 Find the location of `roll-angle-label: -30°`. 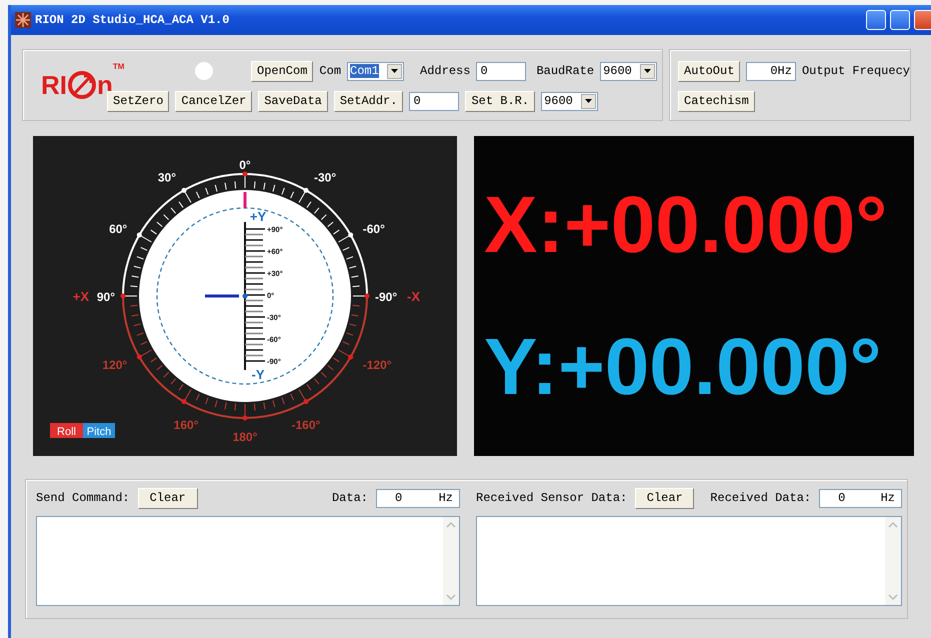

roll-angle-label: -30° is located at coordinates (325, 177).